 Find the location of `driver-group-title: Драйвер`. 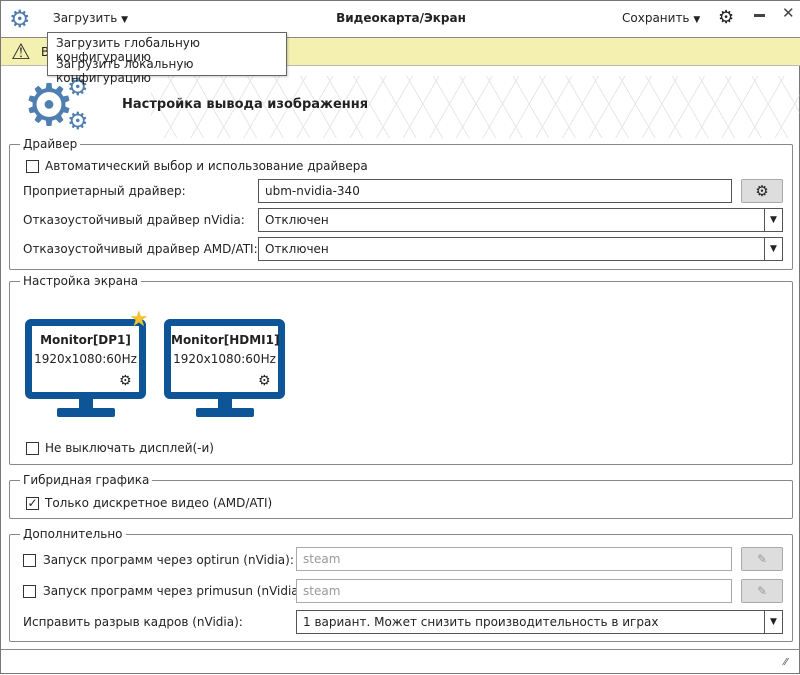

driver-group-title: Драйвер is located at coordinates (50, 144).